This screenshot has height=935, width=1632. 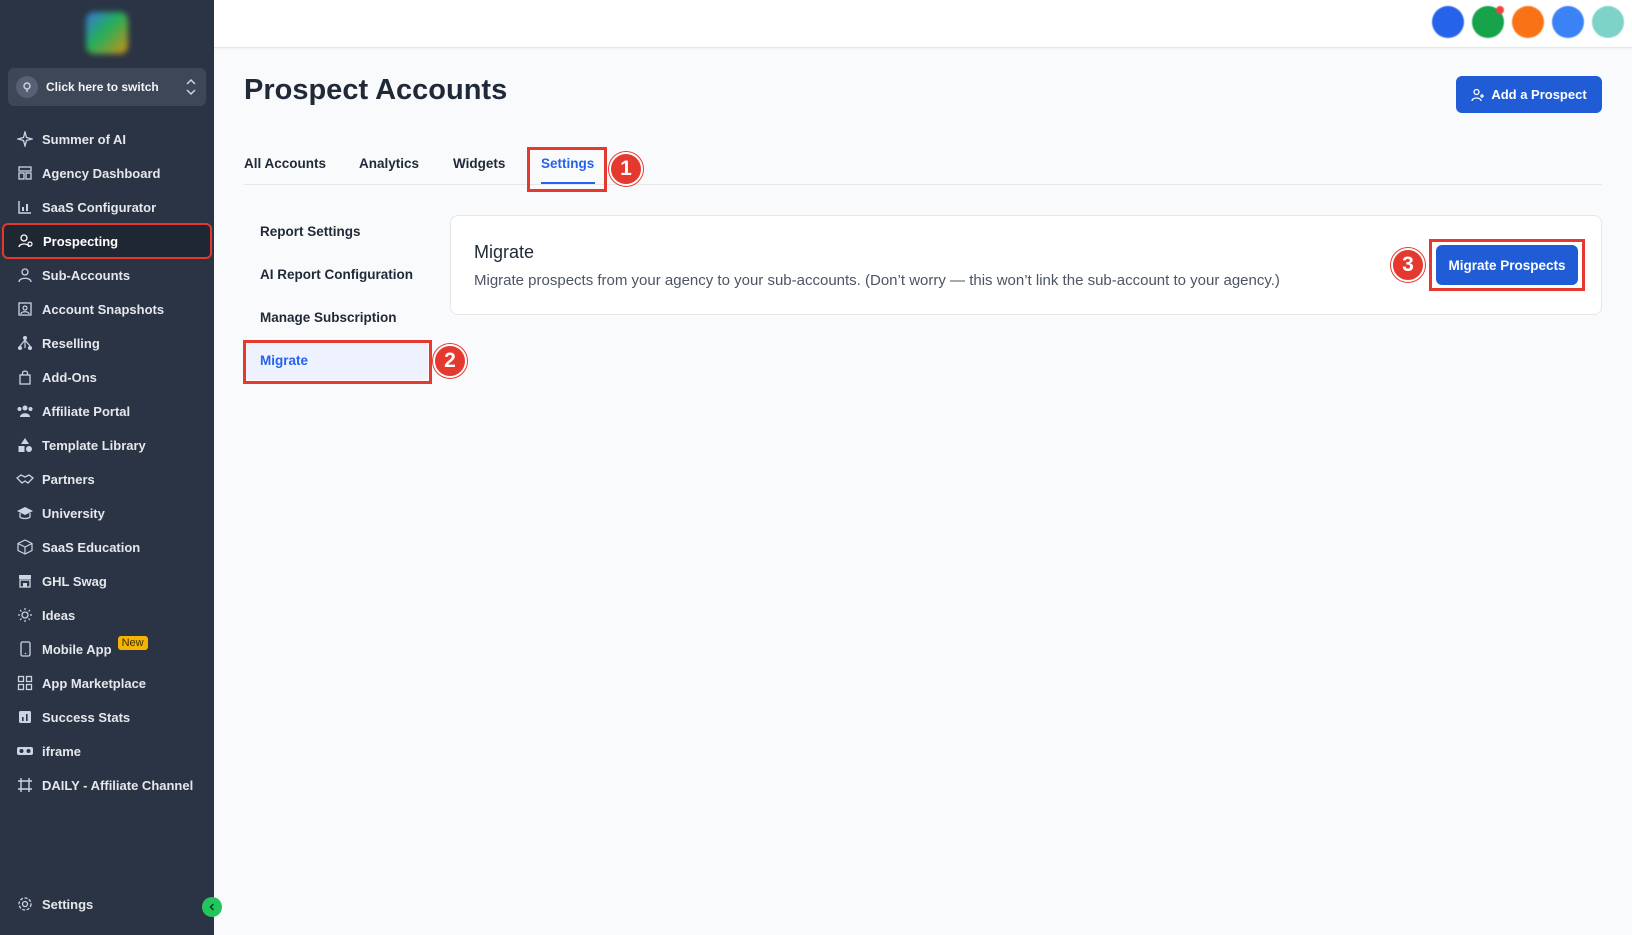 I want to click on sidebar-item-label: App Marketplace, so click(x=94, y=683).